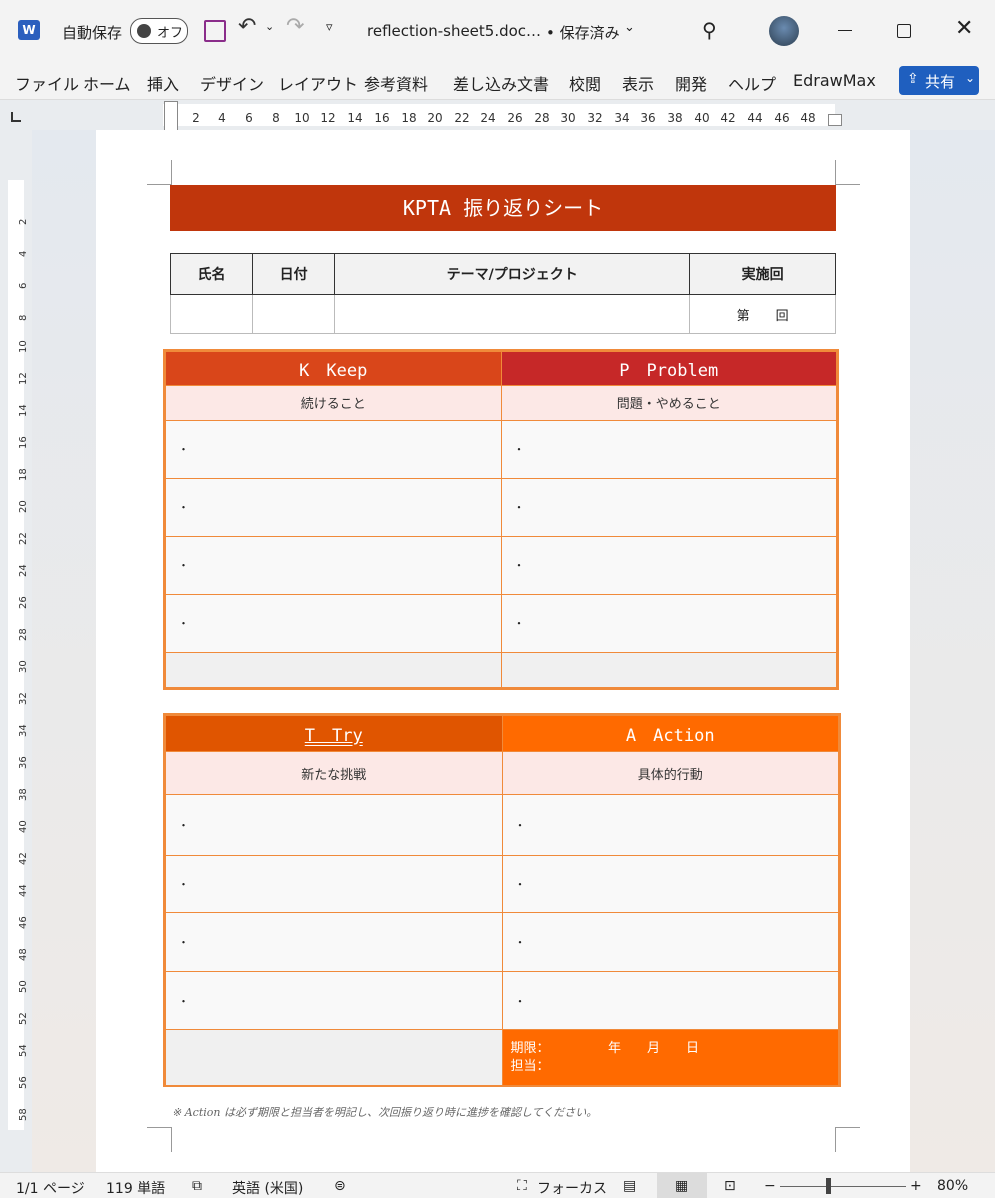  I want to click on sheet-title: KPTA 振り返りシート, so click(503, 208).